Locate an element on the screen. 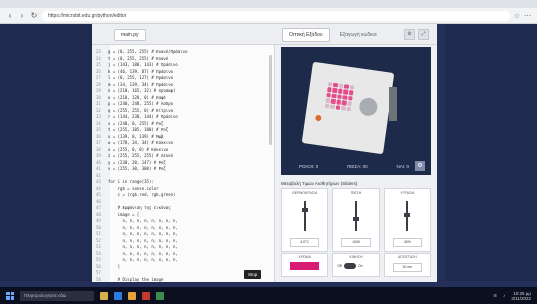 The width and height of the screenshot is (537, 304). sensor-value-input: 1000 is located at coordinates (356, 242).